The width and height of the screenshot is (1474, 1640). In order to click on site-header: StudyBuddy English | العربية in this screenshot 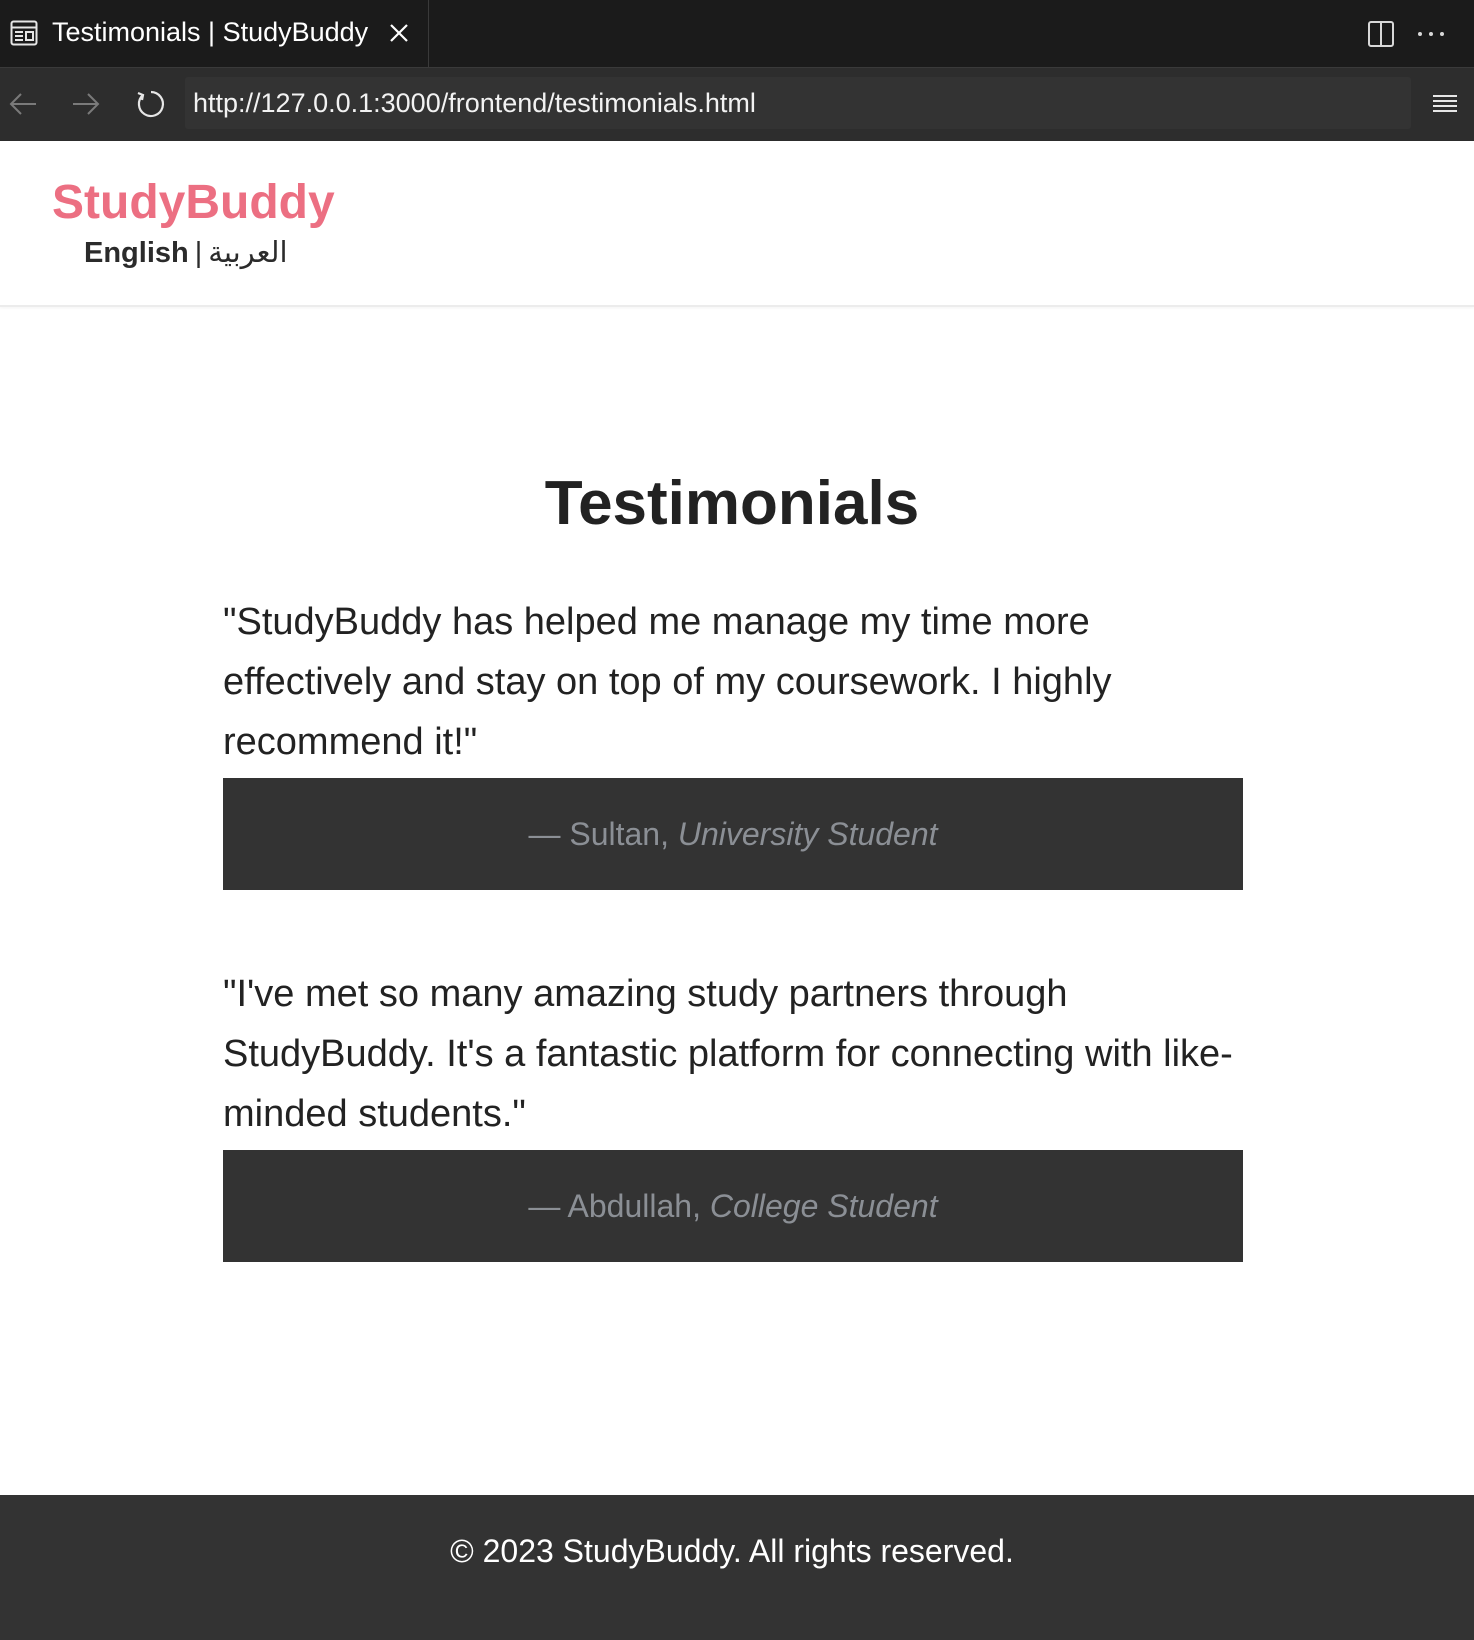, I will do `click(737, 224)`.